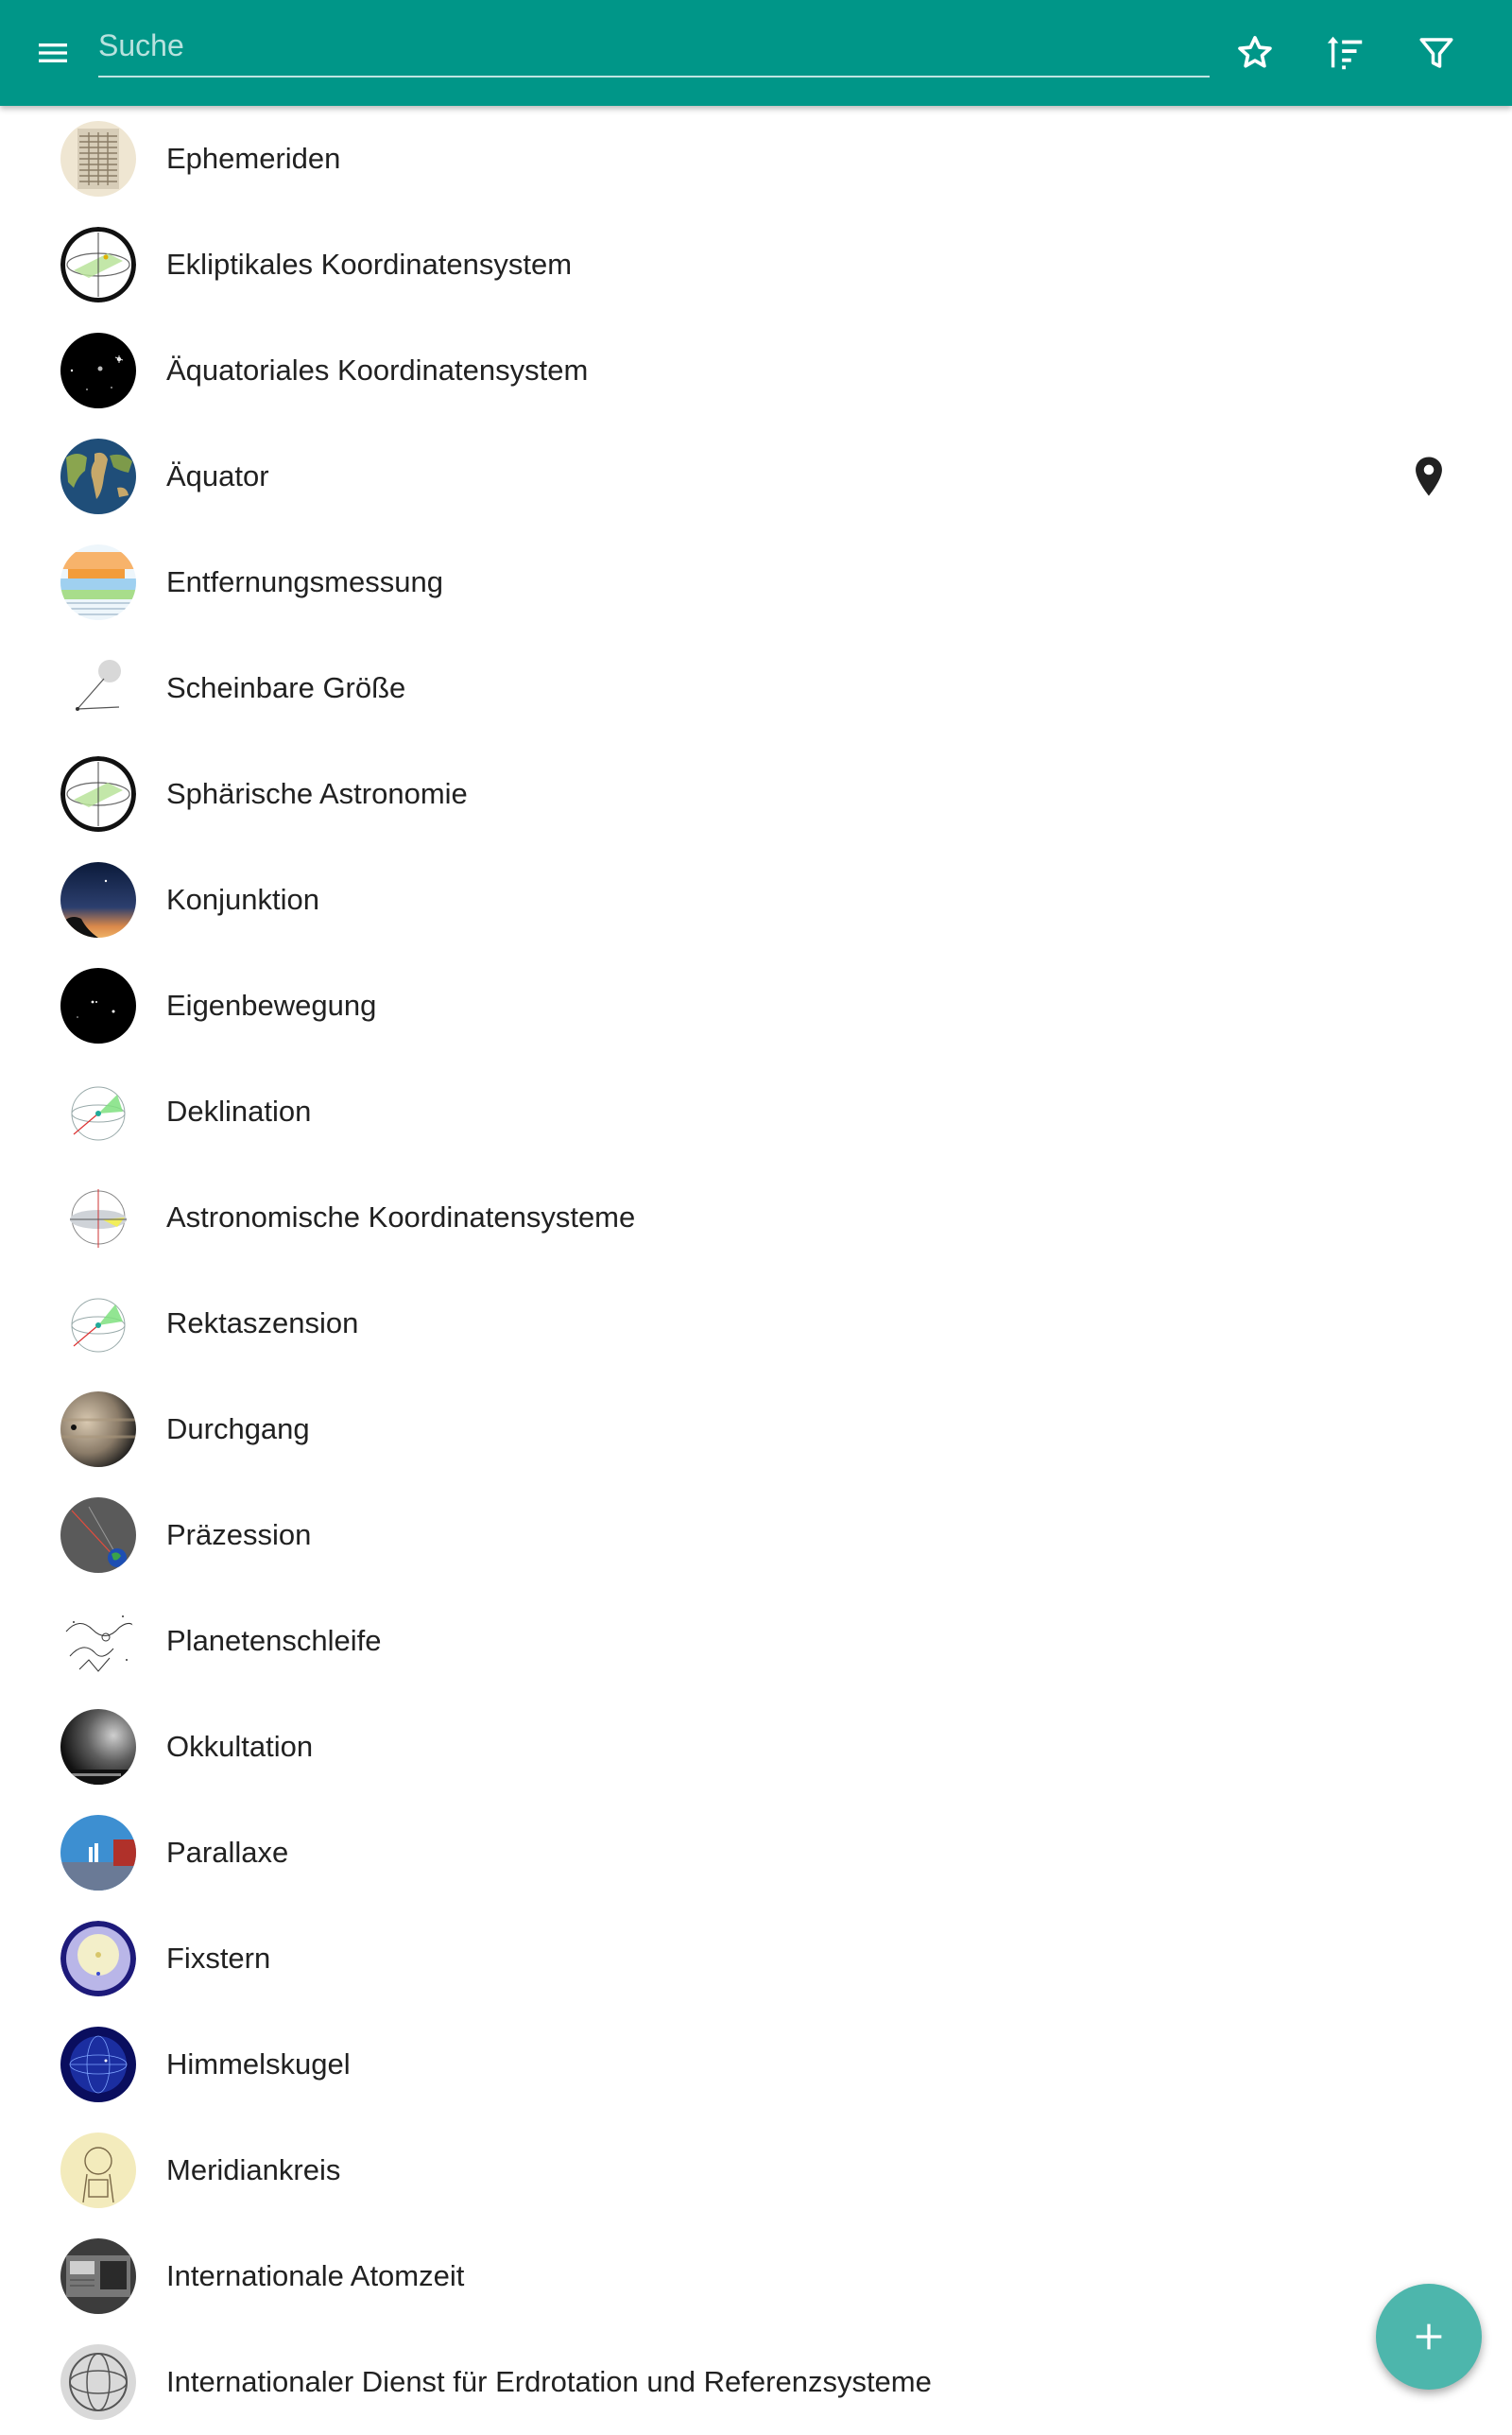 This screenshot has width=1512, height=2435. What do you see at coordinates (98, 1747) in the screenshot?
I see `occultation-thumbnail` at bounding box center [98, 1747].